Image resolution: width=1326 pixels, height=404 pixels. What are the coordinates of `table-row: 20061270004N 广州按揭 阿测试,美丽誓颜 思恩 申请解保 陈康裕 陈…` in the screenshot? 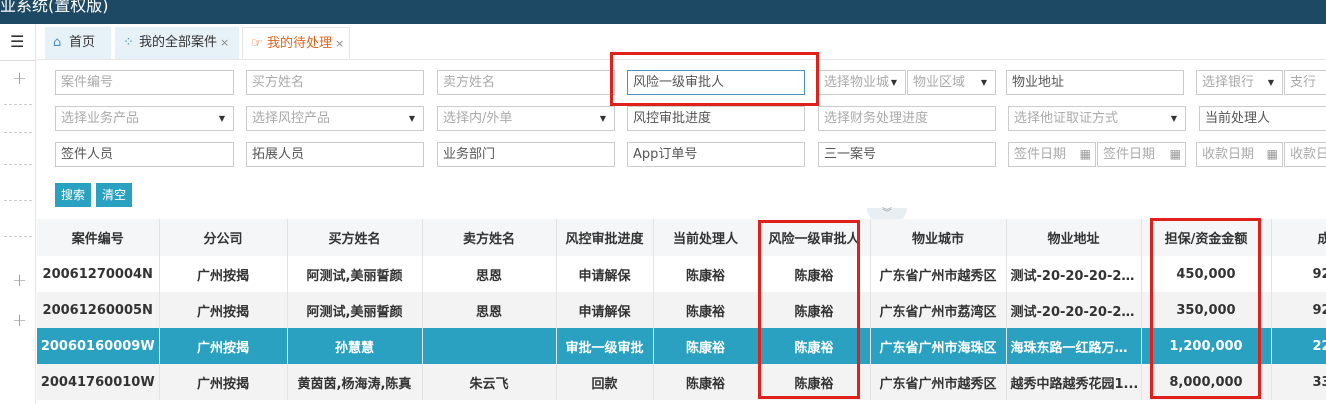 It's located at (681, 274).